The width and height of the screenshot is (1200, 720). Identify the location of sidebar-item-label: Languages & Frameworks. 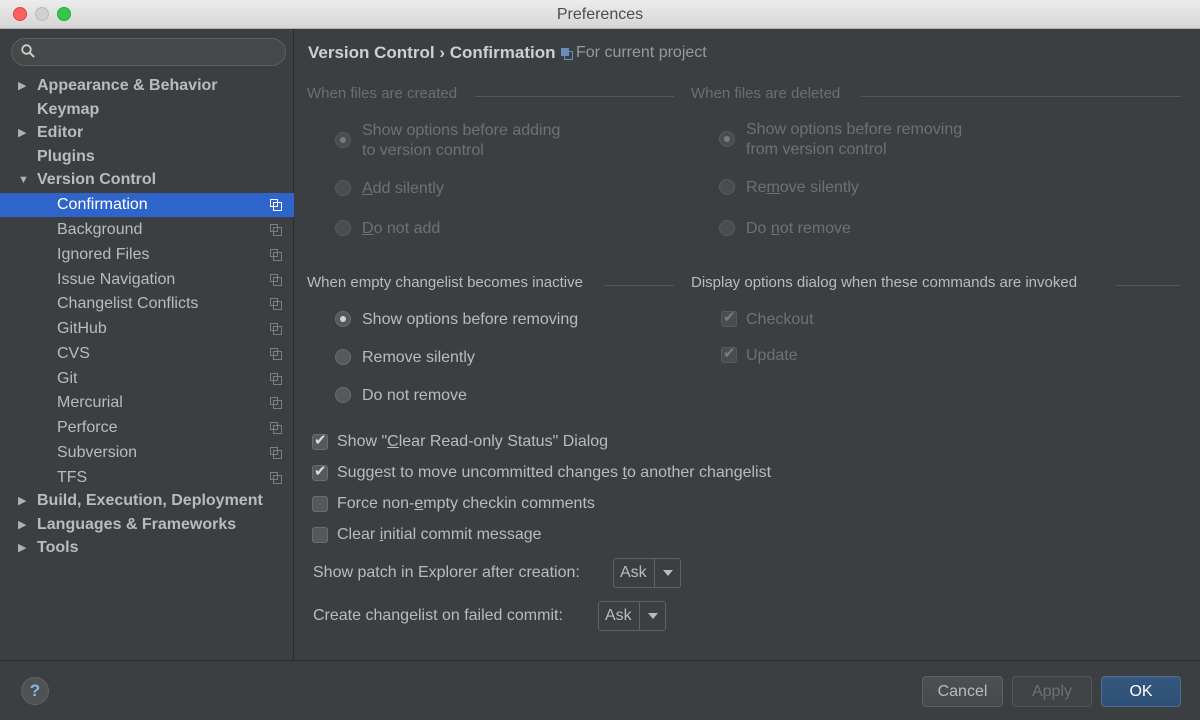
(137, 524).